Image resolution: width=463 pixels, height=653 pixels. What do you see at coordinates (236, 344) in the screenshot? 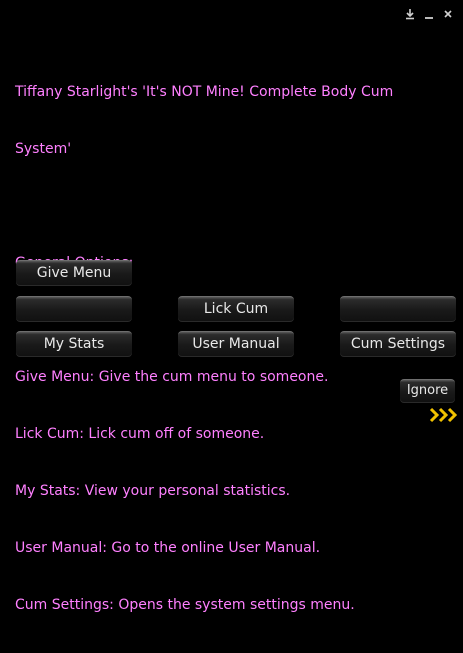
I see `user-manual-button: User Manual` at bounding box center [236, 344].